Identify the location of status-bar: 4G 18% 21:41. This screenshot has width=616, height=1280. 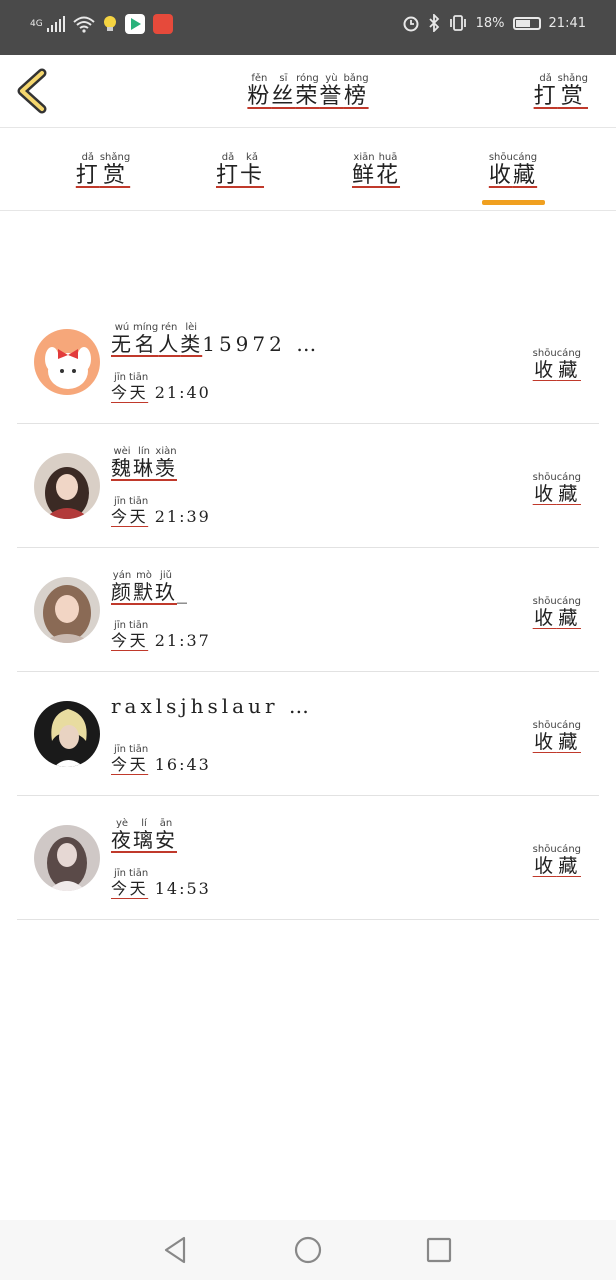
(308, 27).